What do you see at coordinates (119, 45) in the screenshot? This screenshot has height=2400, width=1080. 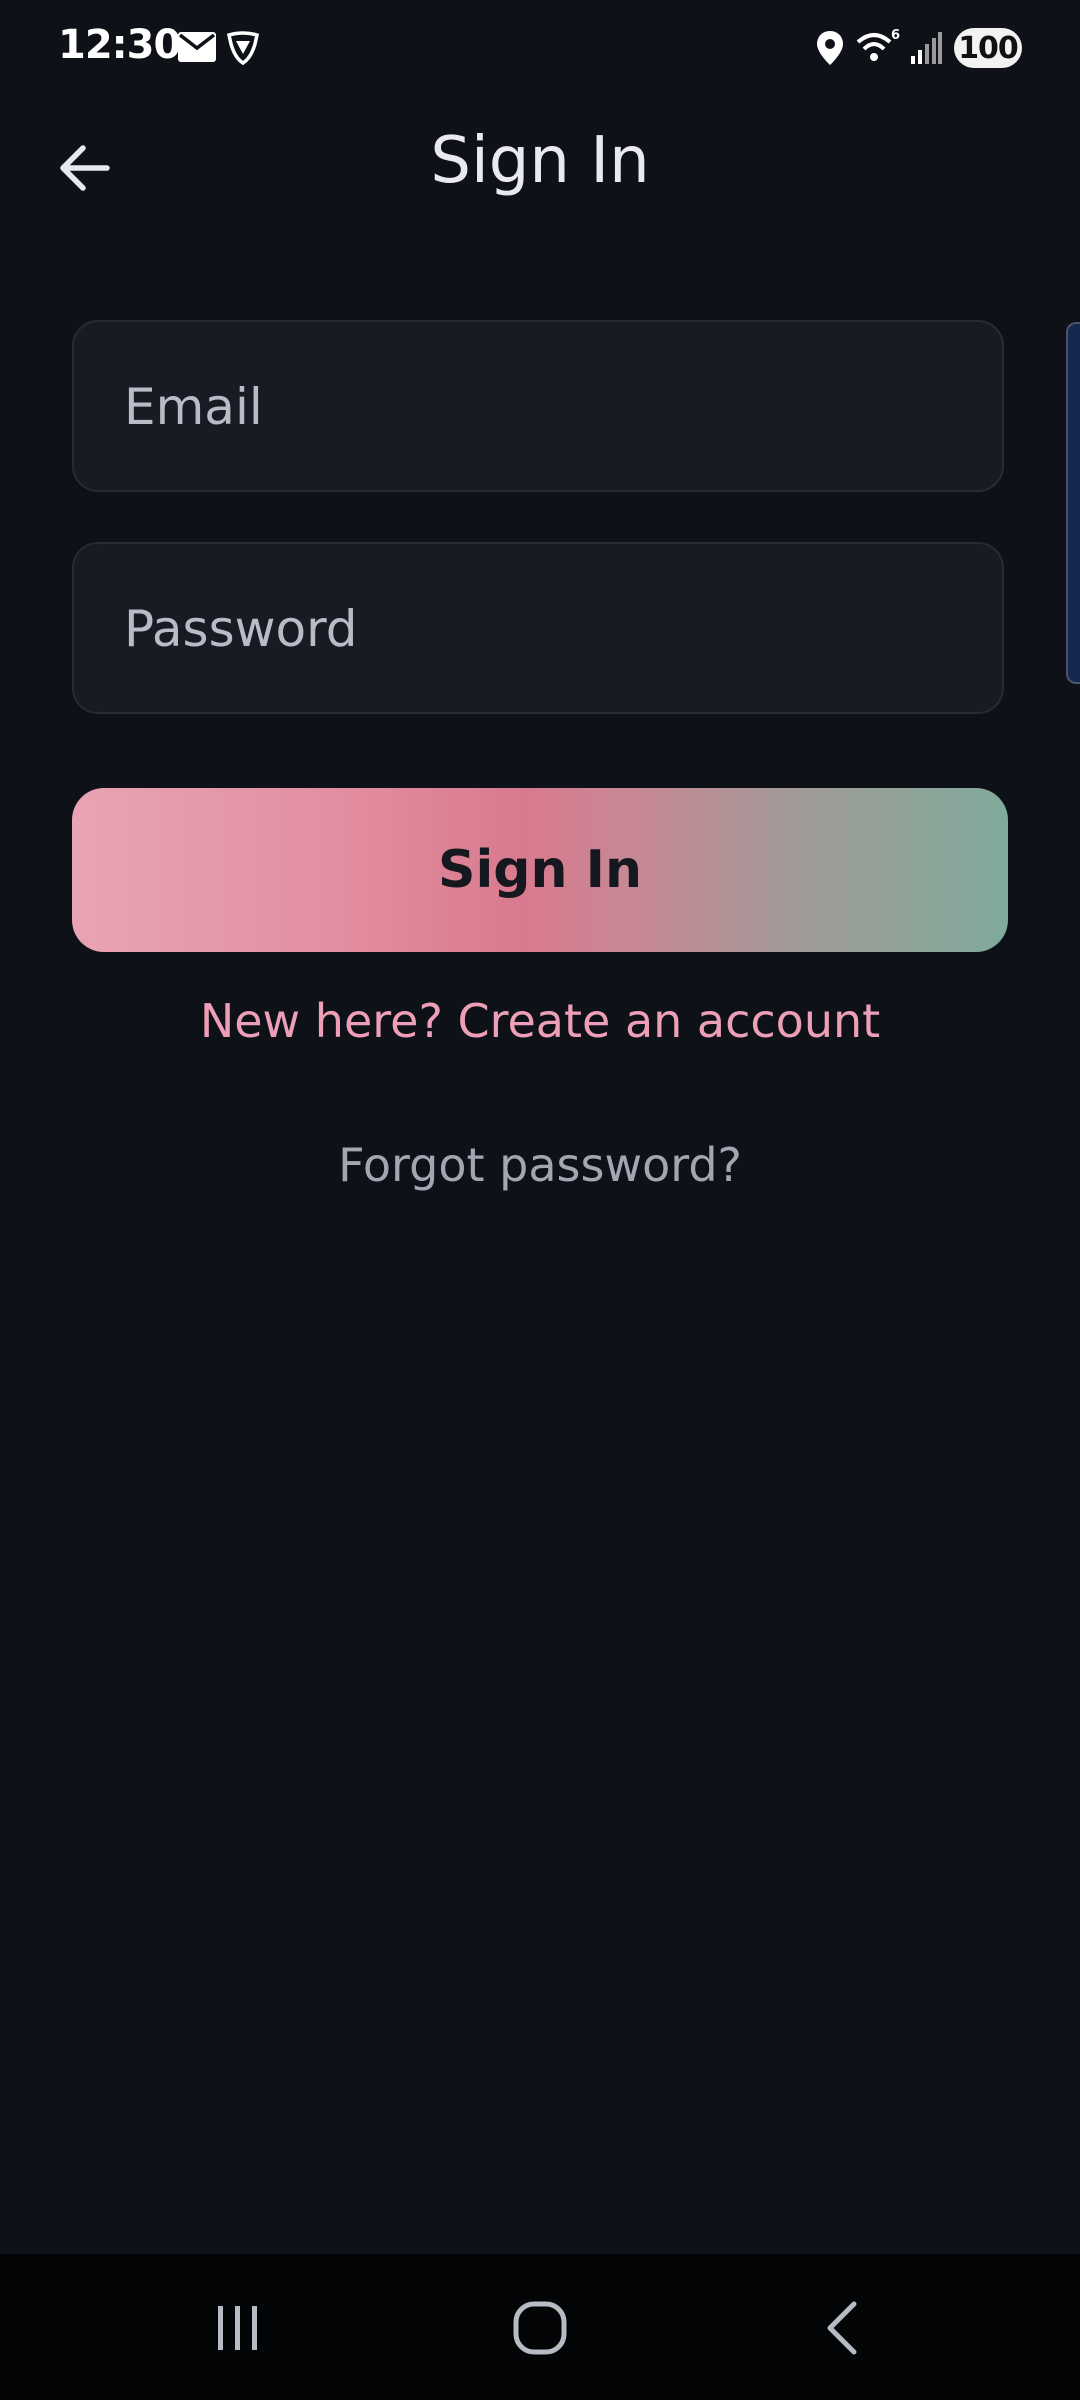 I see `status-time: 12:30` at bounding box center [119, 45].